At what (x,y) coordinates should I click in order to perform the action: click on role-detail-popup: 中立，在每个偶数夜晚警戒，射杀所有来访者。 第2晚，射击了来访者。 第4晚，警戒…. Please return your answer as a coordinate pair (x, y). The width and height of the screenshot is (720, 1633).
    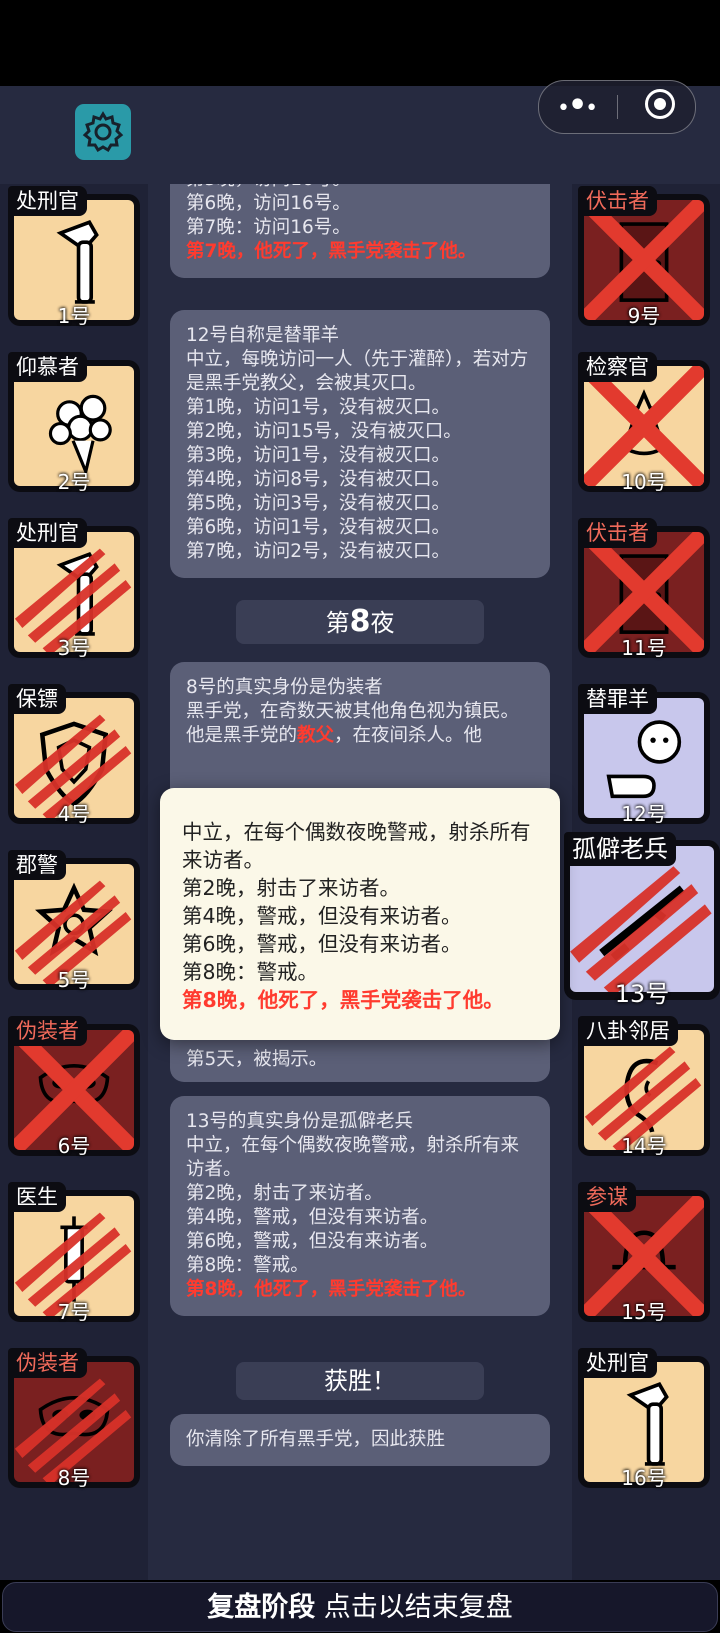
    Looking at the image, I should click on (360, 914).